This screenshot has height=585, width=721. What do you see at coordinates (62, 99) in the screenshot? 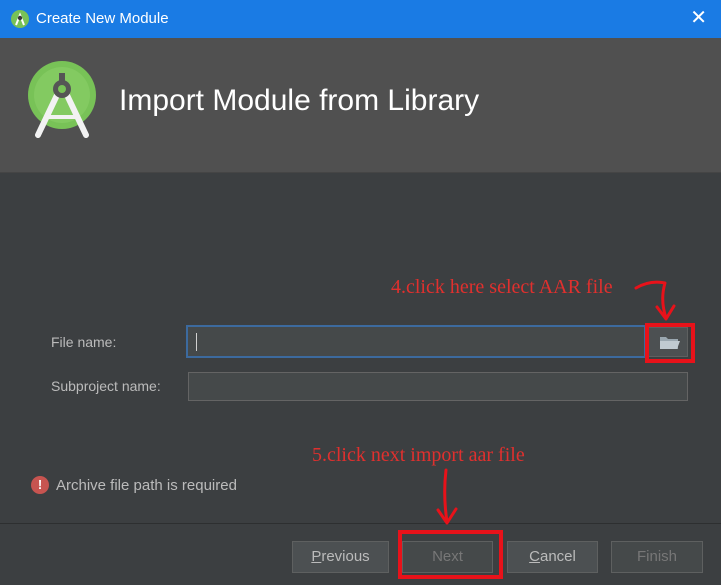
I see `android-studio-logo` at bounding box center [62, 99].